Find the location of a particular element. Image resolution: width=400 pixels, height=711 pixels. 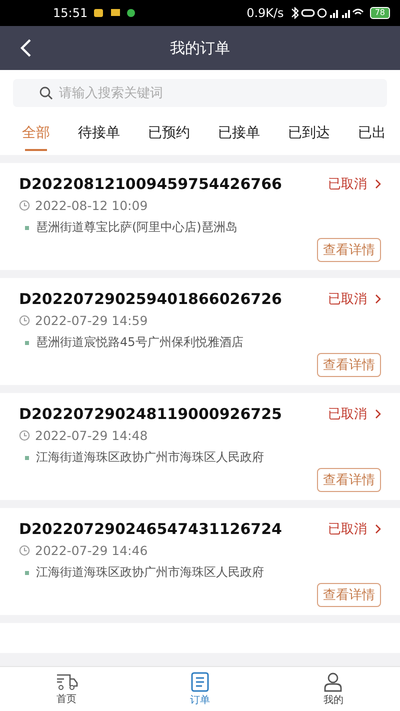

nav-tab: 我的 is located at coordinates (333, 689).